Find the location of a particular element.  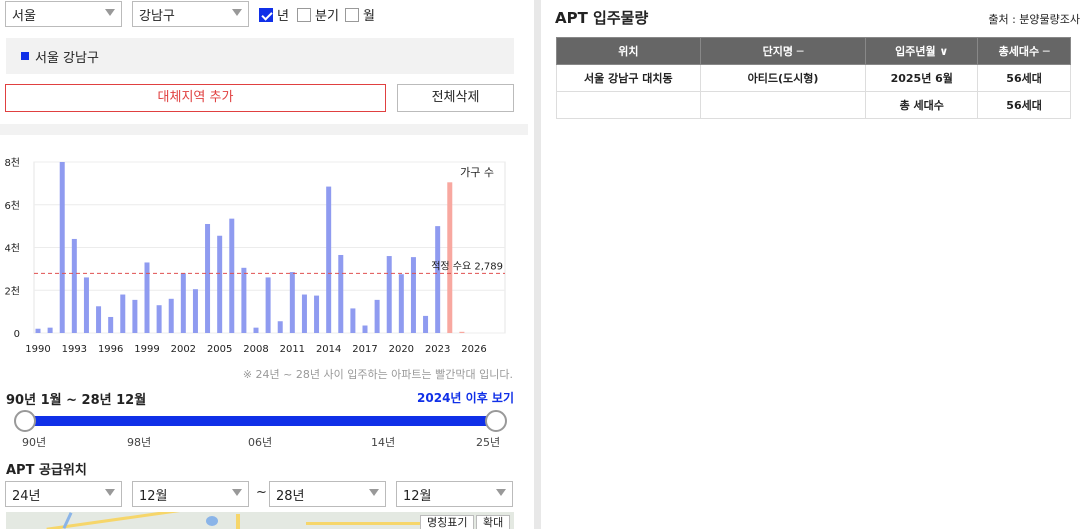

to-year-select: 28년 is located at coordinates (327, 494).